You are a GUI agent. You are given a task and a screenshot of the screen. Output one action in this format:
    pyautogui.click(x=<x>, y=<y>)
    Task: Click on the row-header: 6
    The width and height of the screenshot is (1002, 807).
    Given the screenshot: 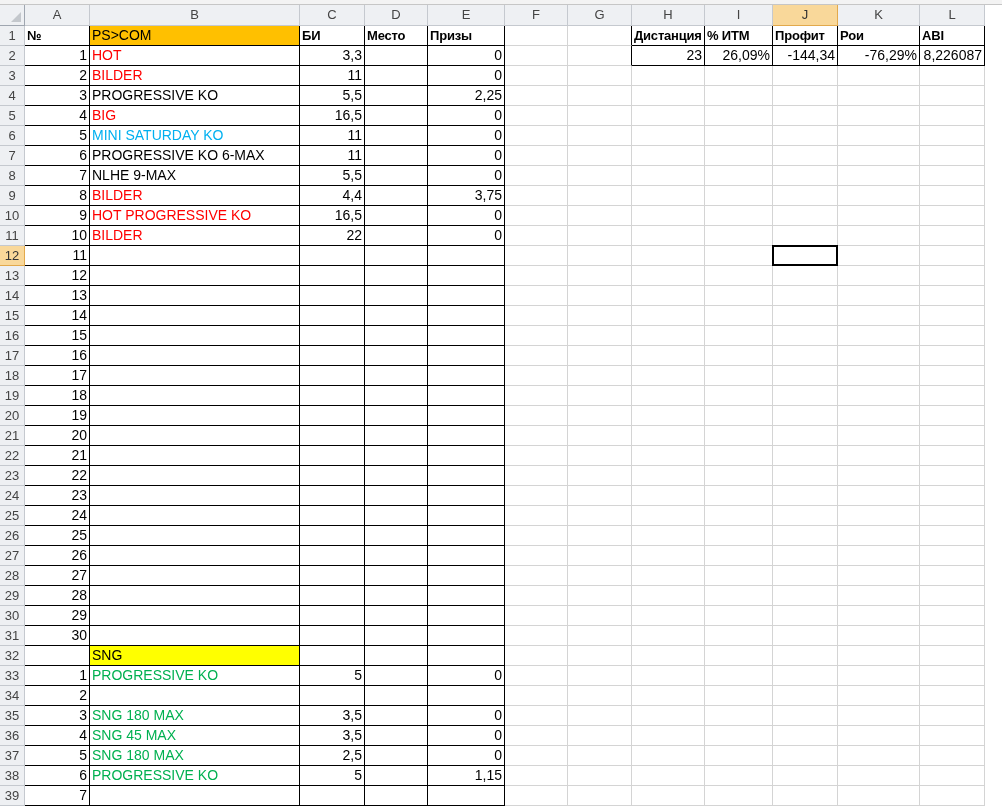 What is the action you would take?
    pyautogui.click(x=12, y=136)
    